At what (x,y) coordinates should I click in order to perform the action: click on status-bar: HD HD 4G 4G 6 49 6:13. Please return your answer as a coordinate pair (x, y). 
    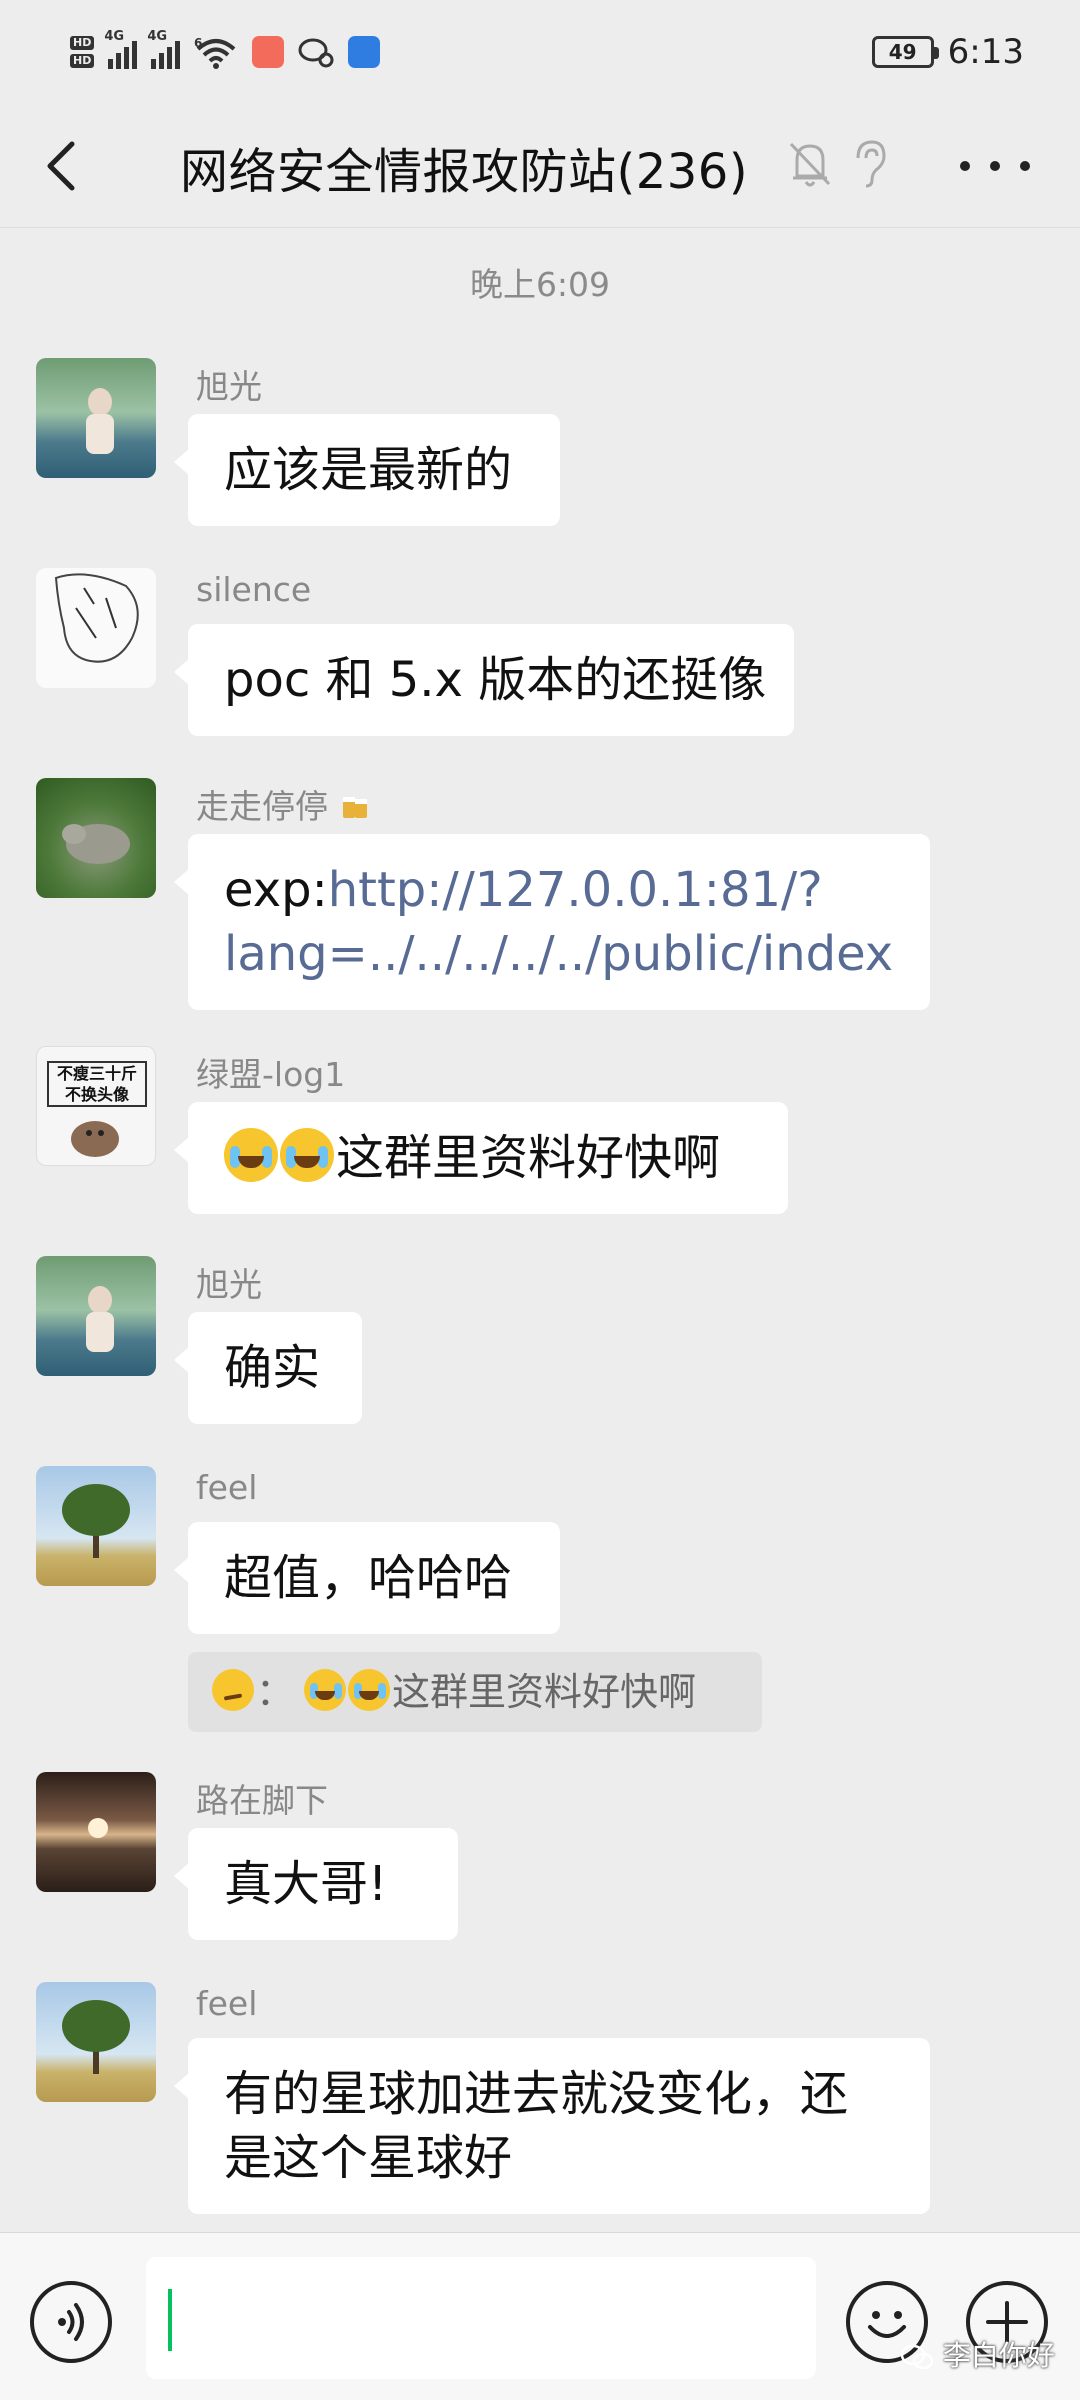
    Looking at the image, I should click on (540, 52).